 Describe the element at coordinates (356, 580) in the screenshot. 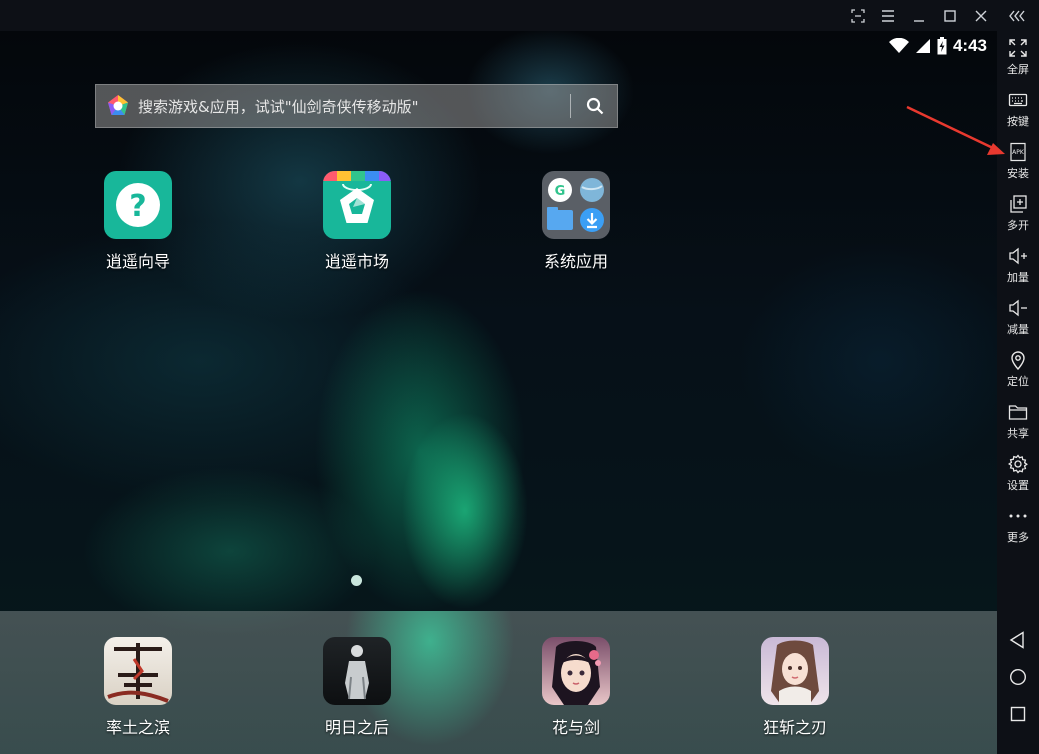

I see `page-indicator` at that location.